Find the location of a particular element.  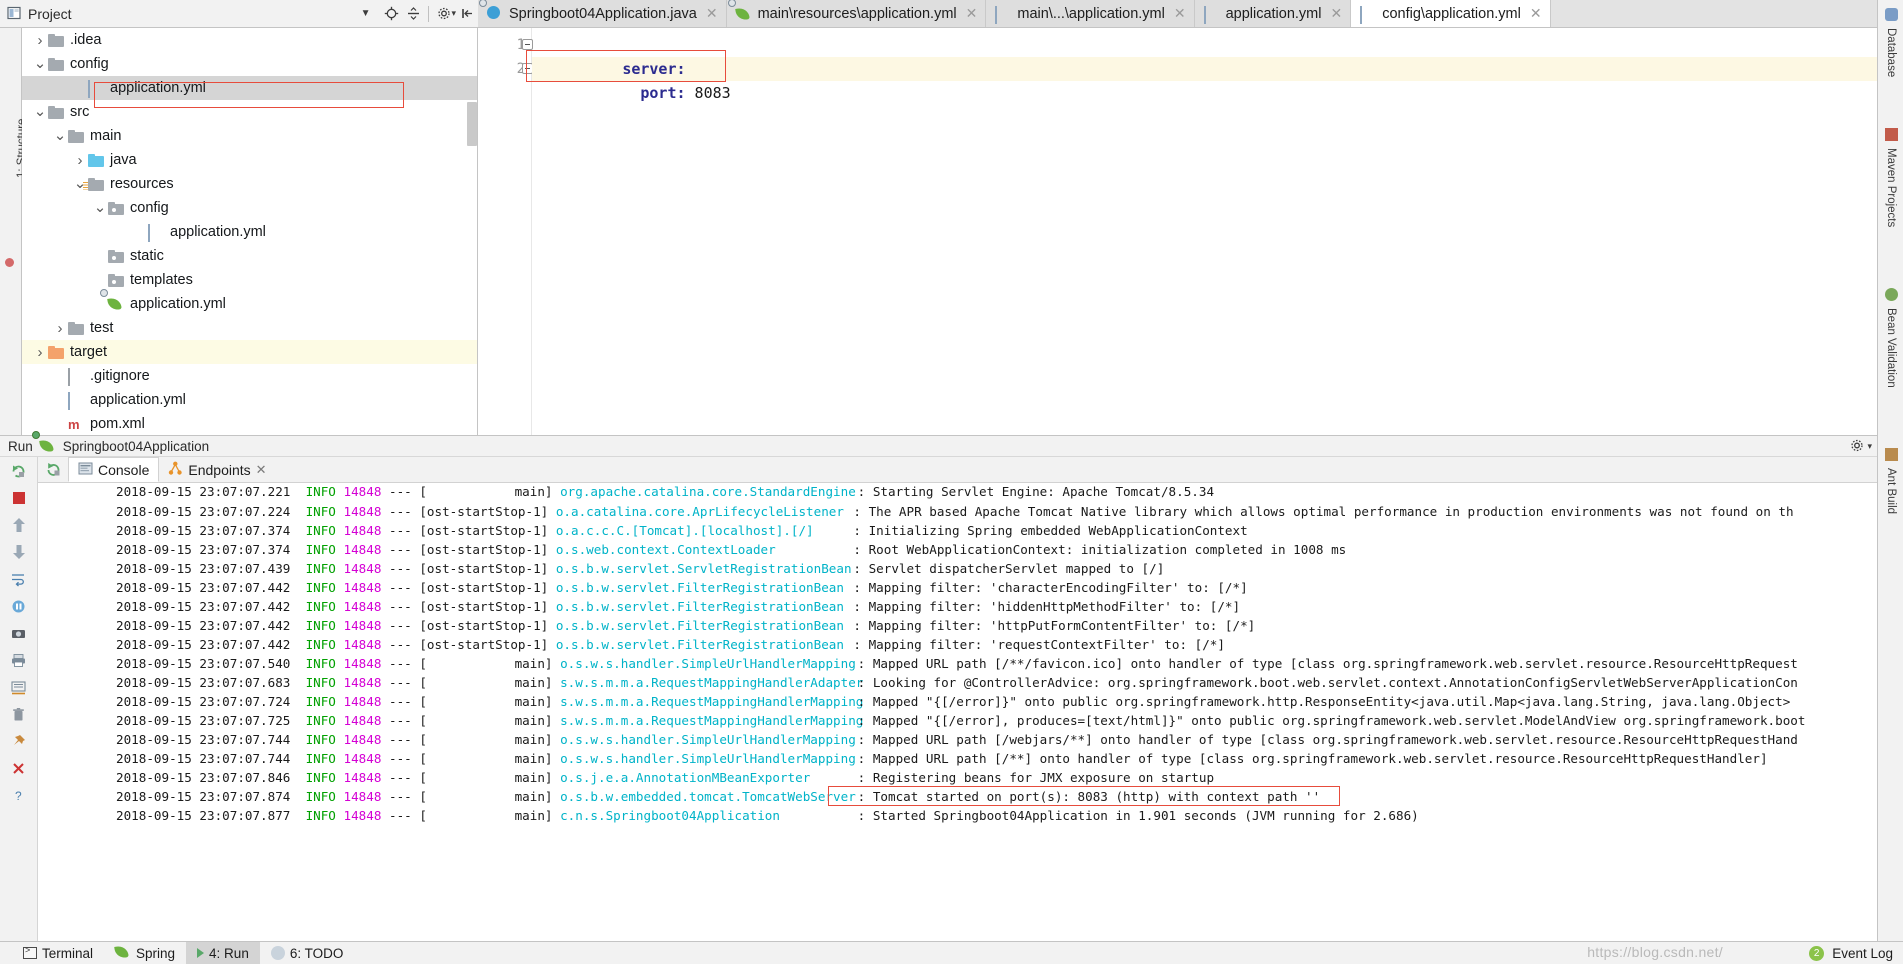

soft-wrap-icon is located at coordinates (19, 579).